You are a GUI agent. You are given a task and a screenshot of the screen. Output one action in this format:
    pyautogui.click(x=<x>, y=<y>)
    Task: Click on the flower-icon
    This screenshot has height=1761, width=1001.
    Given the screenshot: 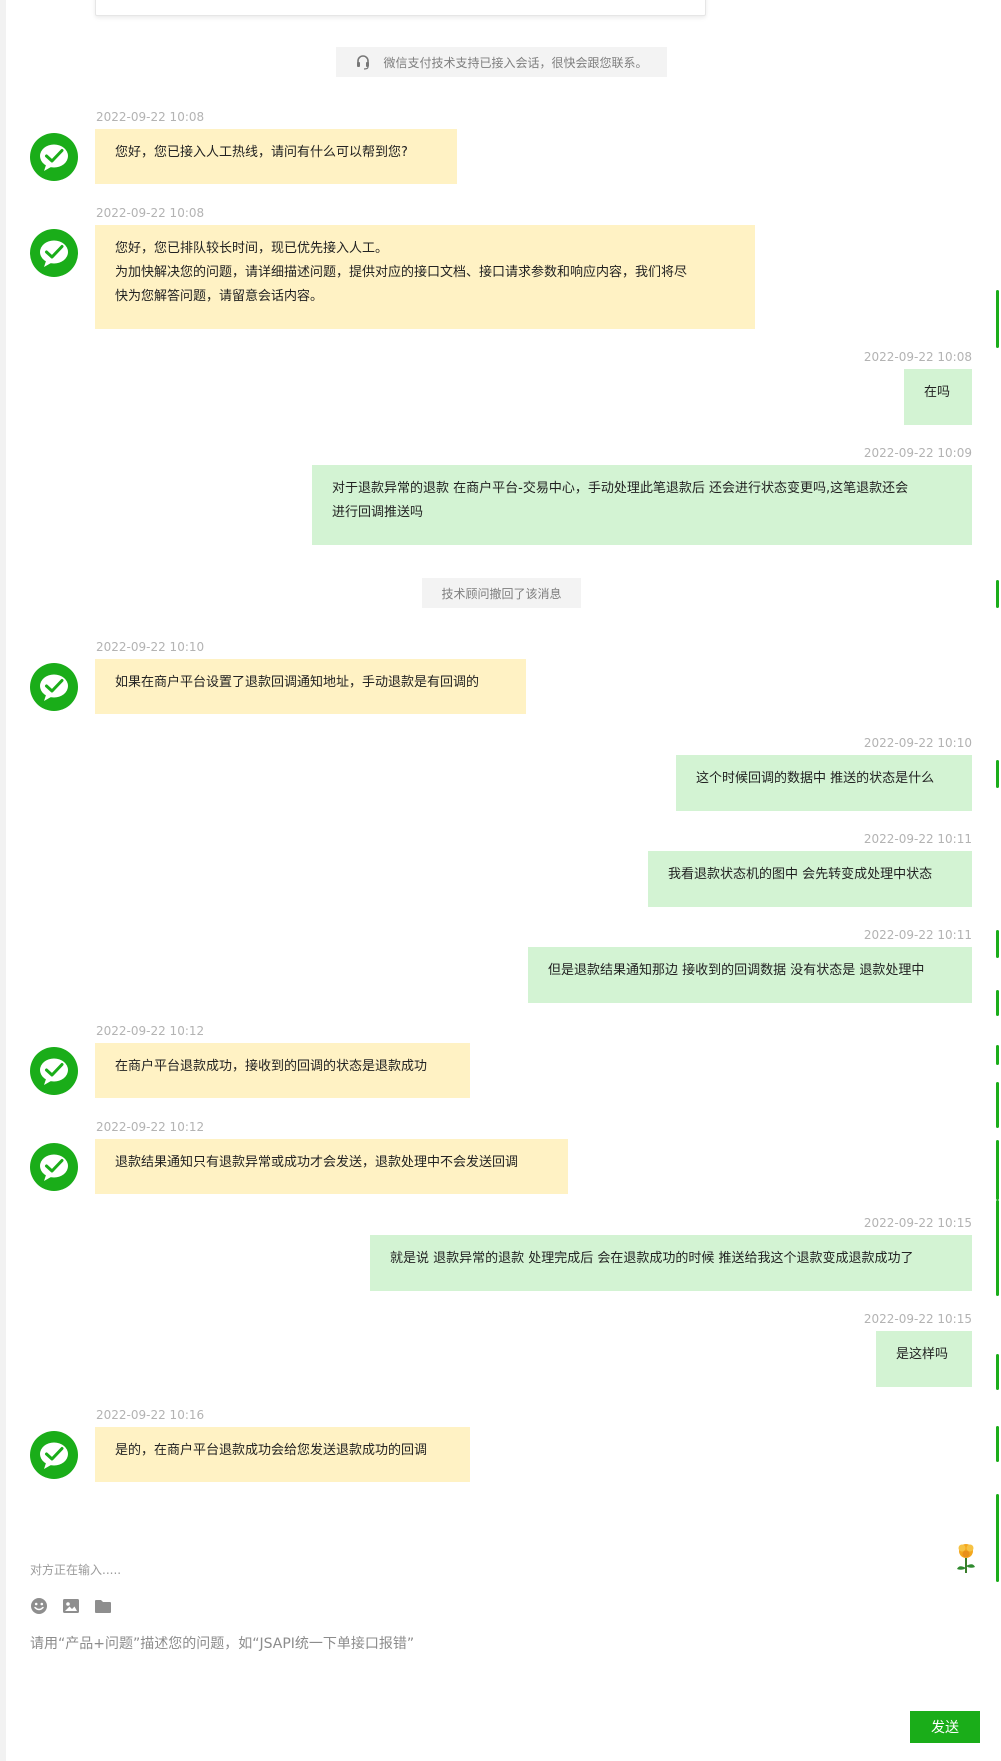 What is the action you would take?
    pyautogui.click(x=966, y=1559)
    